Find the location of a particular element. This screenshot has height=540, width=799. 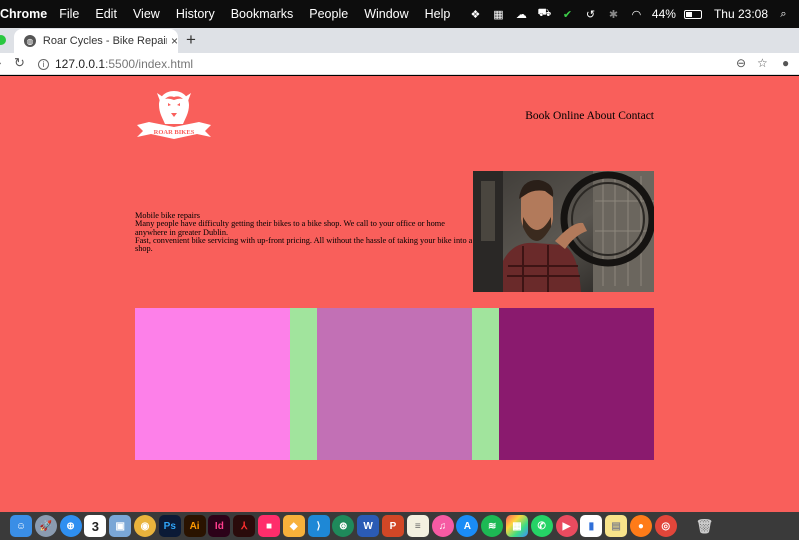

chrome-canary-icon: ◉ is located at coordinates (144, 526).